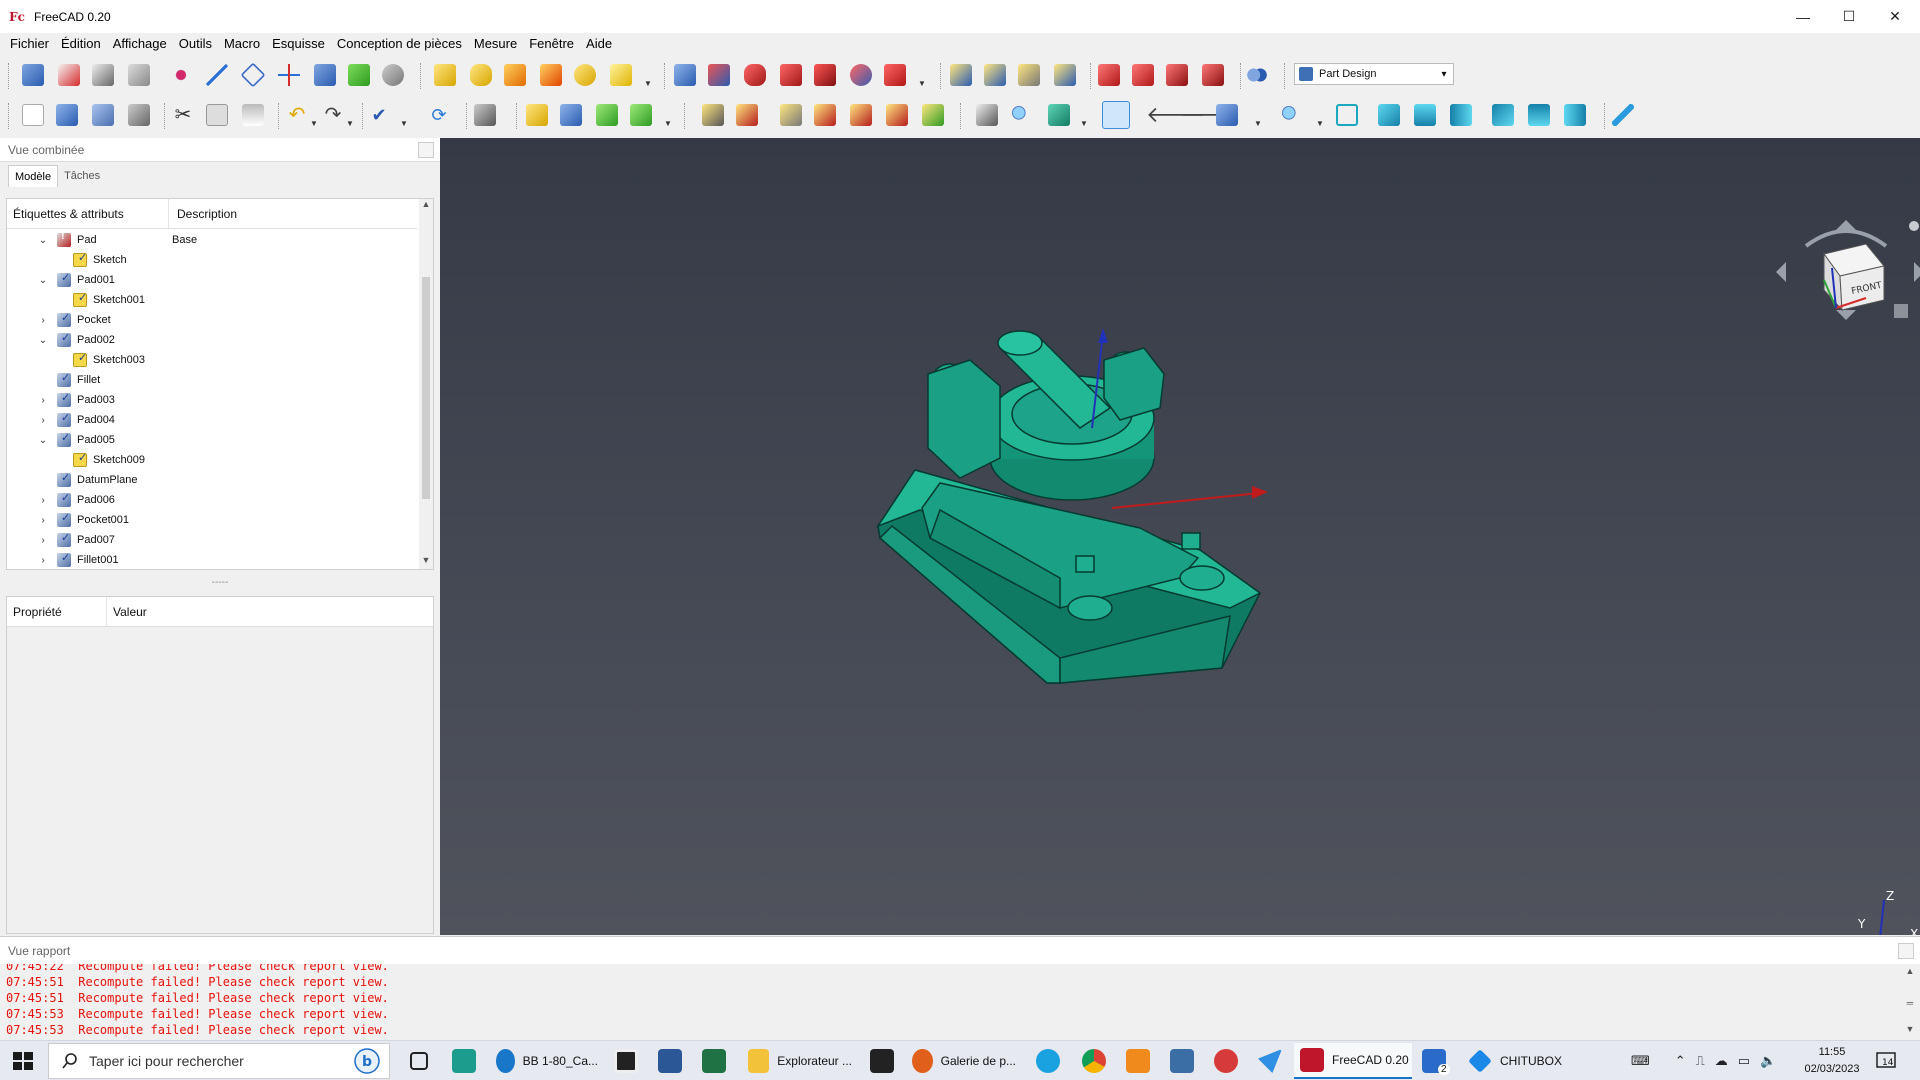 The width and height of the screenshot is (1920, 1080). What do you see at coordinates (481, 75) in the screenshot?
I see `revolution-icon` at bounding box center [481, 75].